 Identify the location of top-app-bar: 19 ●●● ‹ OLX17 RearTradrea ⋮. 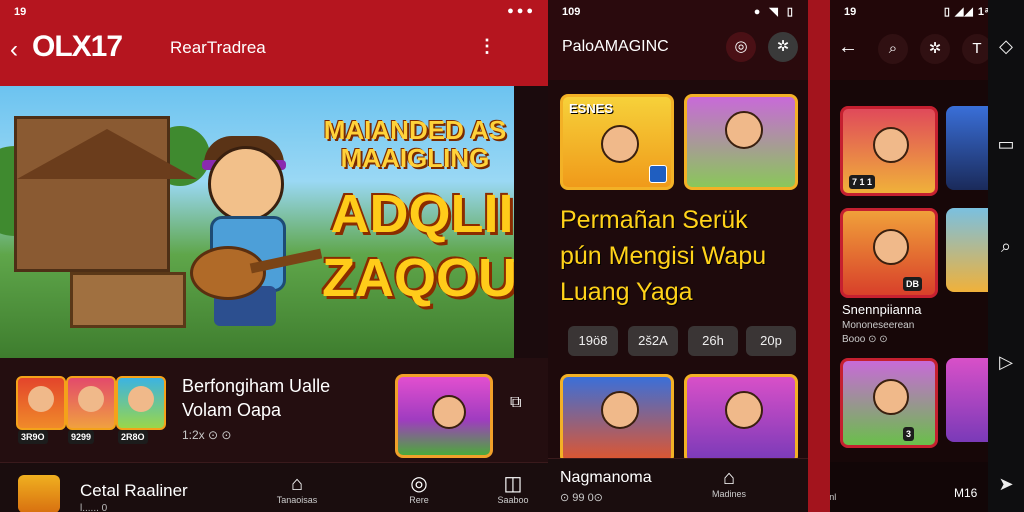
(274, 43).